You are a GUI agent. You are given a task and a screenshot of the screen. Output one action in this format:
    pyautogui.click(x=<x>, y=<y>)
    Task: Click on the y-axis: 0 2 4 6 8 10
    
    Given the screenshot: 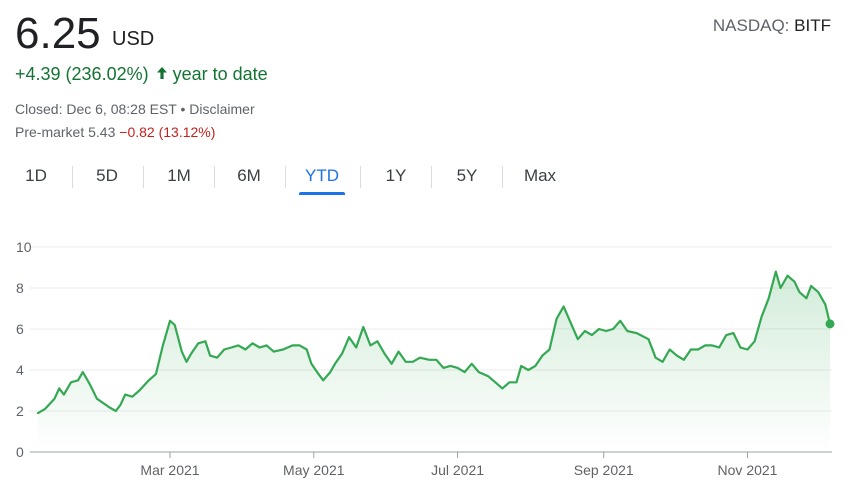 What is the action you would take?
    pyautogui.click(x=24, y=349)
    